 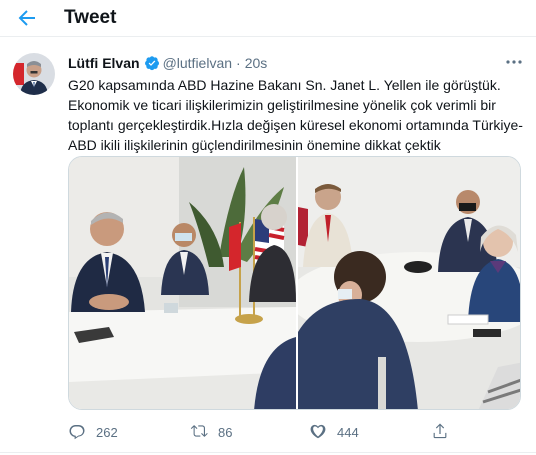 I want to click on top-header: Tweet, so click(x=268, y=18).